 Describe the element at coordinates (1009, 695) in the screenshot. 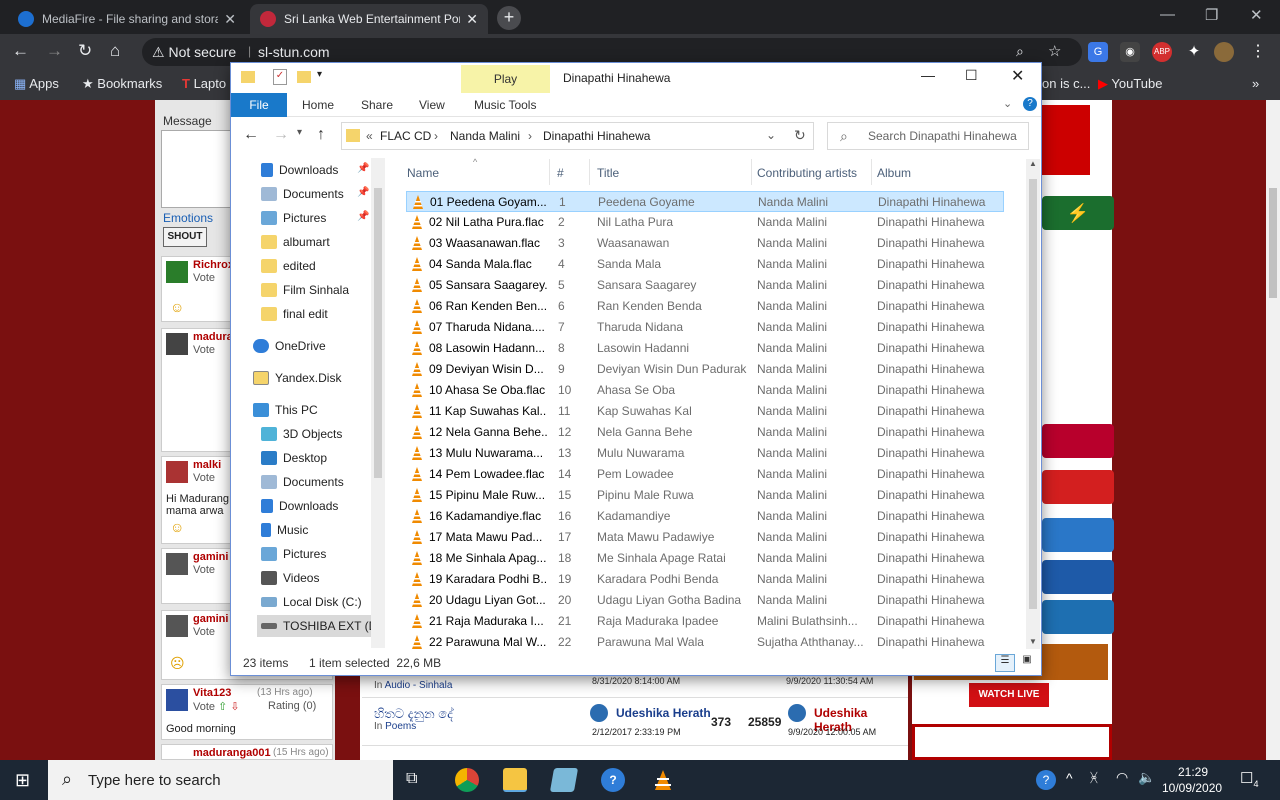

I see `watch-live-button: WATCH LIVE` at that location.